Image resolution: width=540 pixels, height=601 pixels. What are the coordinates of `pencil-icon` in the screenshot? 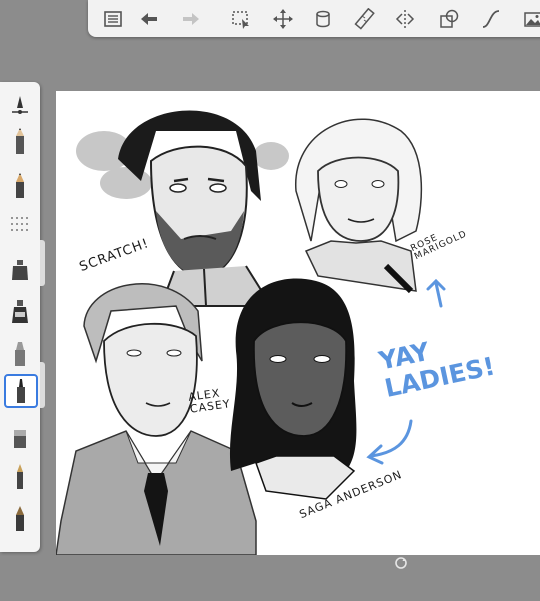 It's located at (20, 141).